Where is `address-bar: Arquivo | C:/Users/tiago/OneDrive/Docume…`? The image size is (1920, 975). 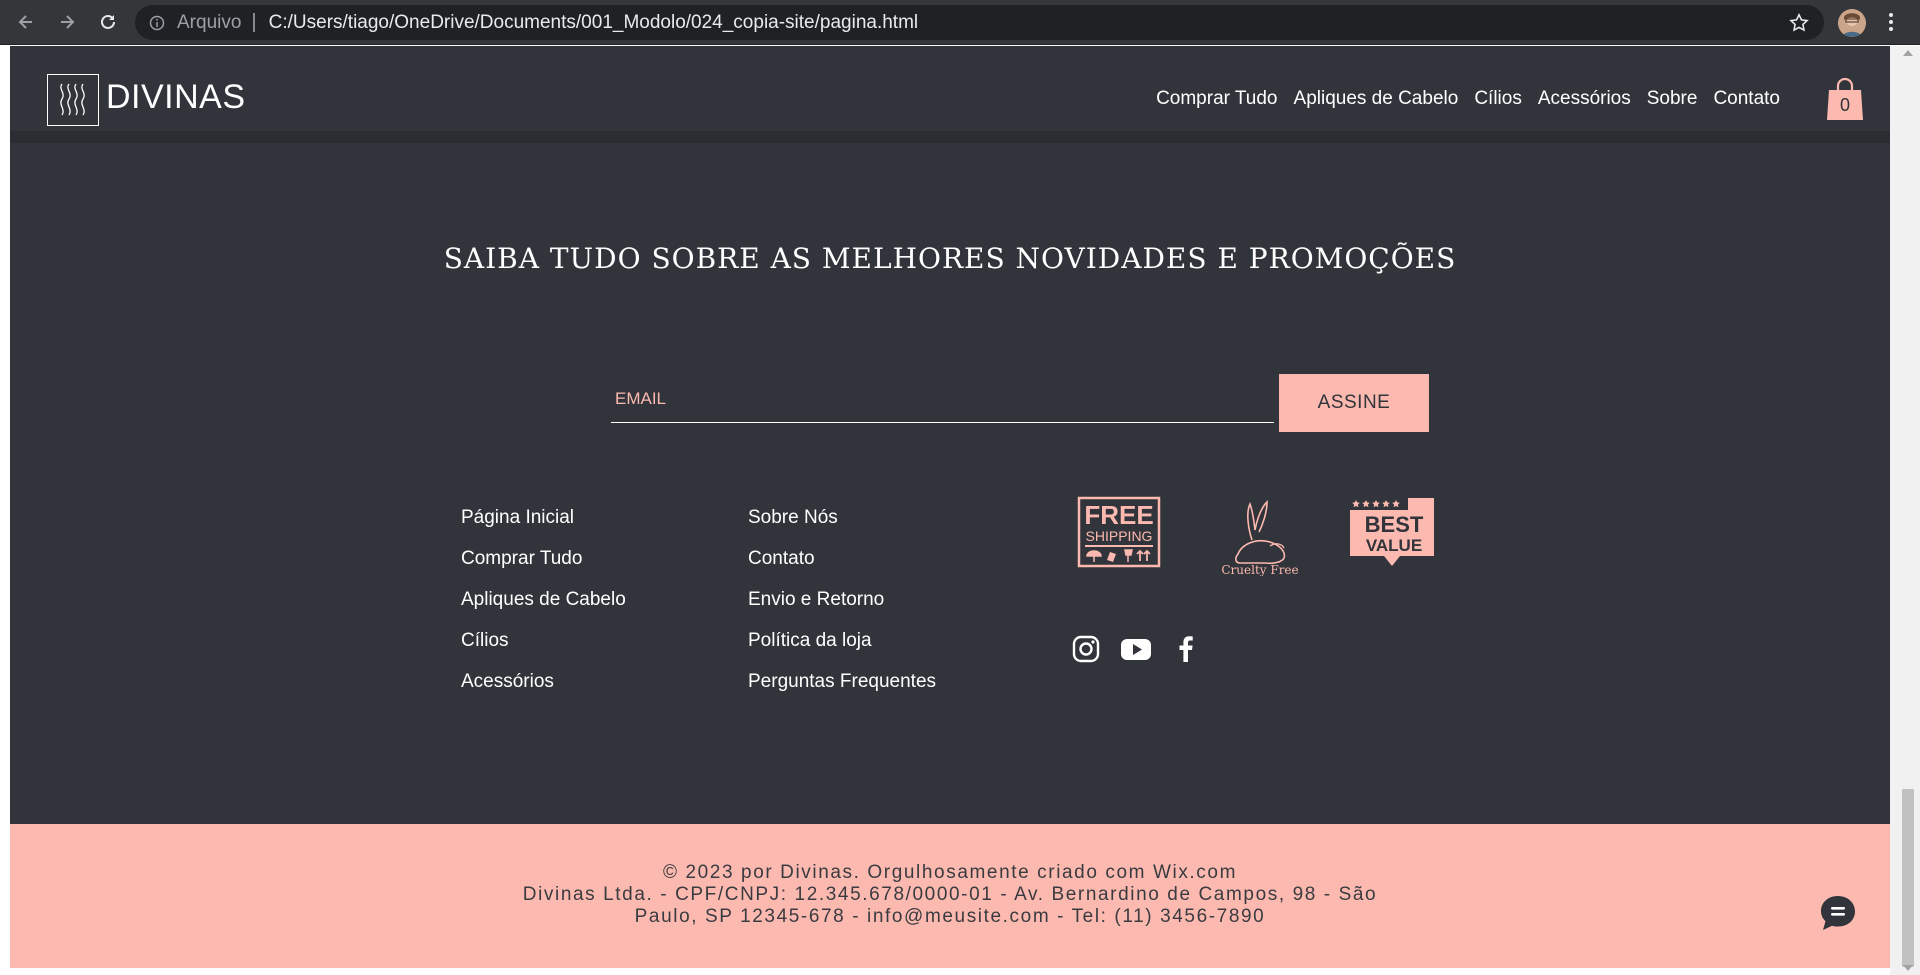
address-bar: Arquivo | C:/Users/tiago/OneDrive/Docume… is located at coordinates (979, 22).